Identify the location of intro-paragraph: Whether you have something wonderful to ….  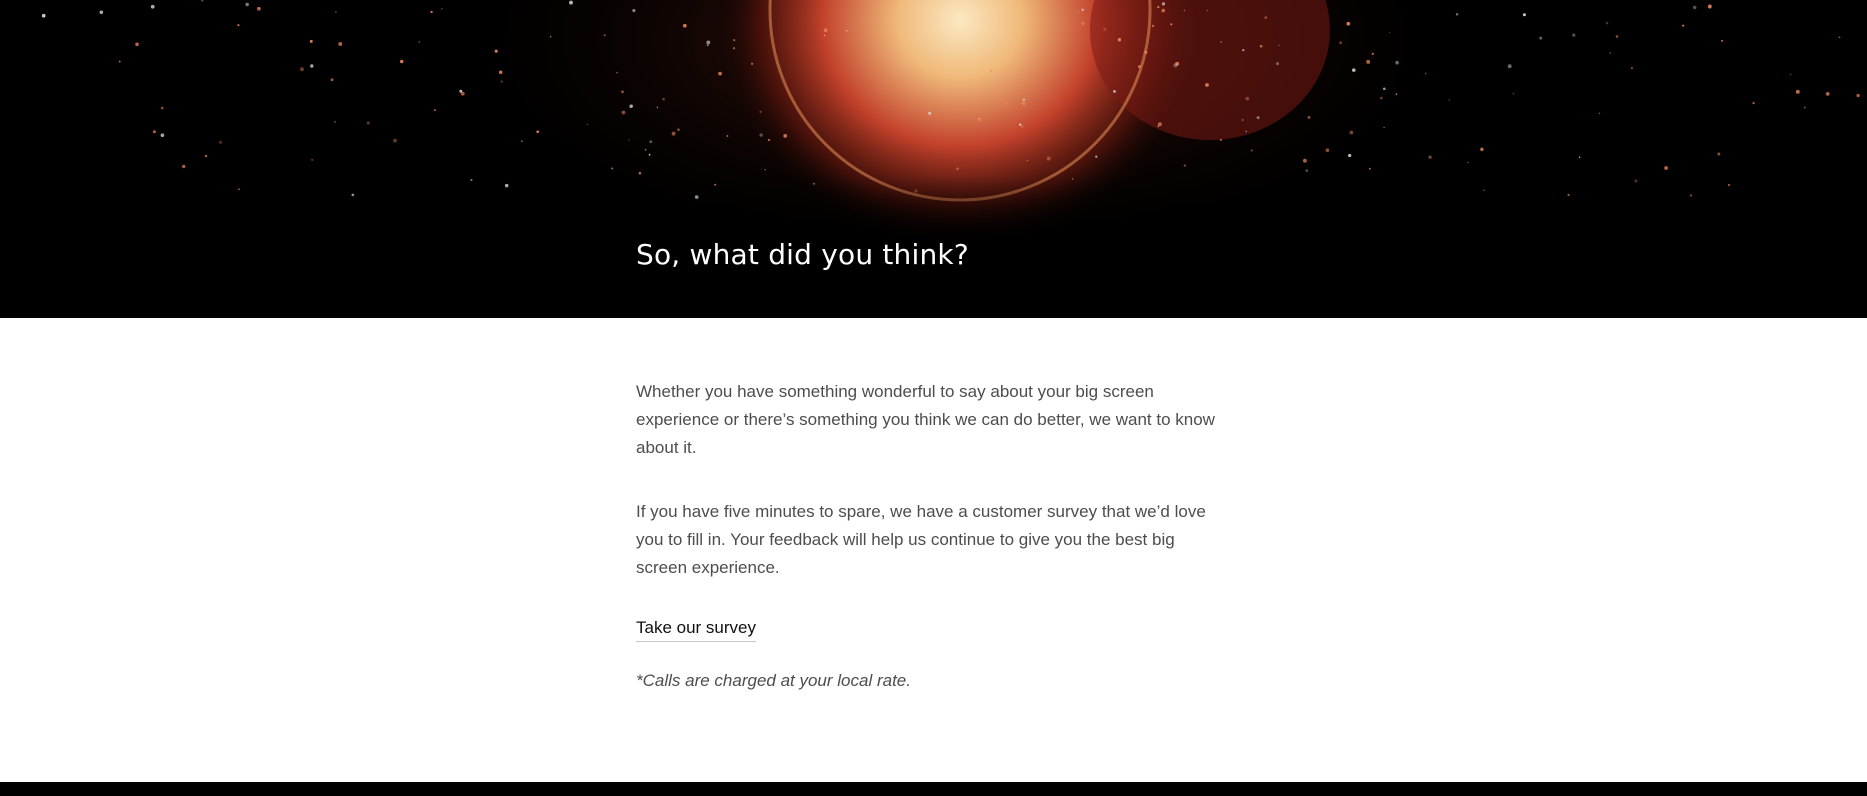
(925, 419).